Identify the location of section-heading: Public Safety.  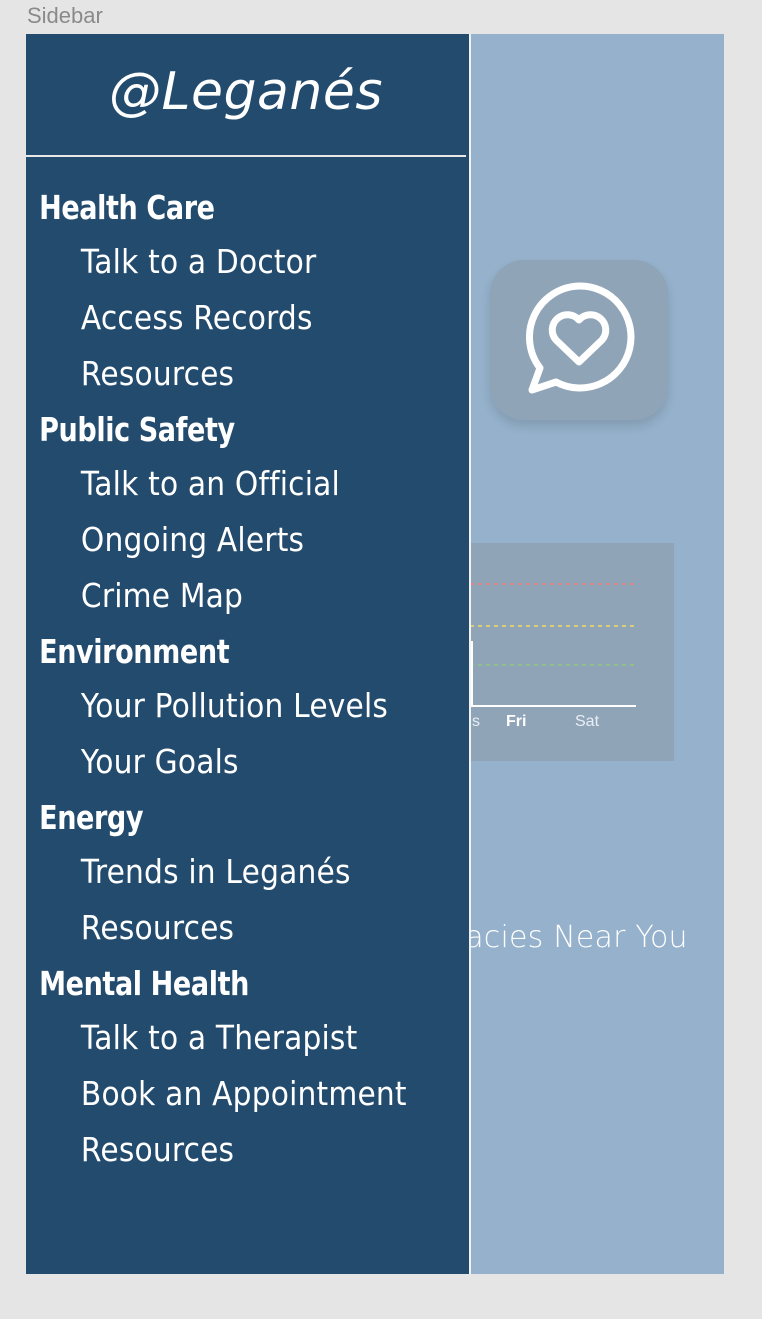
(137, 429).